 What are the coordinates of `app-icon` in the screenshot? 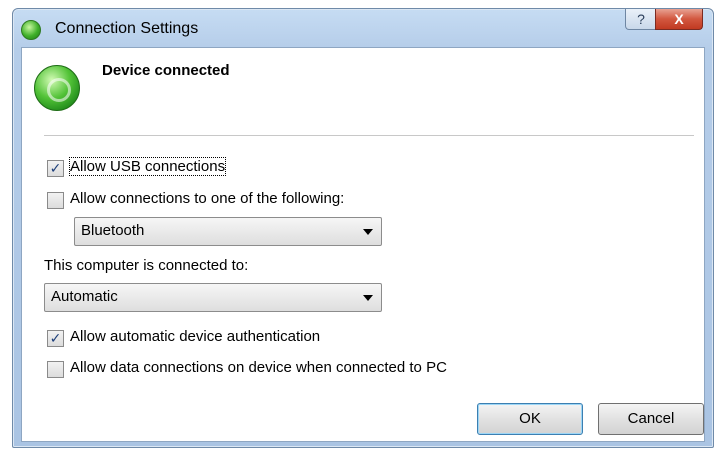 It's located at (31, 30).